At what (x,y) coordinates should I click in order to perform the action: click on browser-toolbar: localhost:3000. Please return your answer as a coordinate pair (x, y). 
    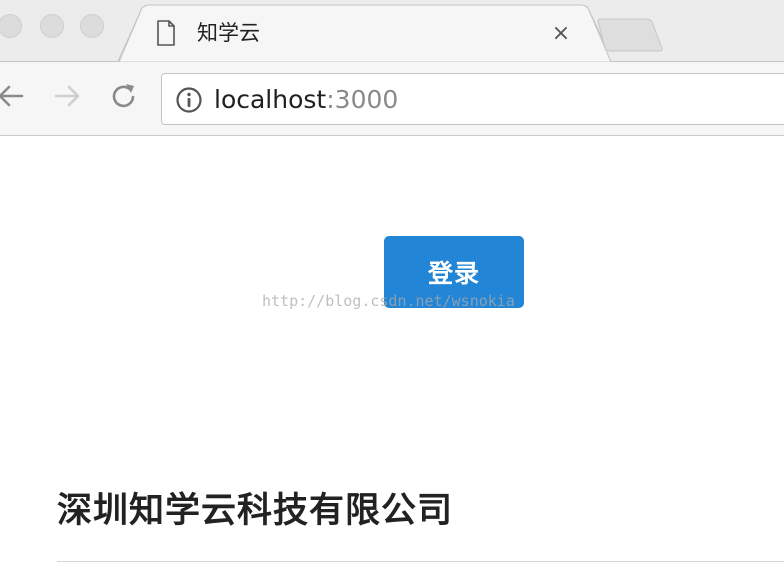
    Looking at the image, I should click on (392, 99).